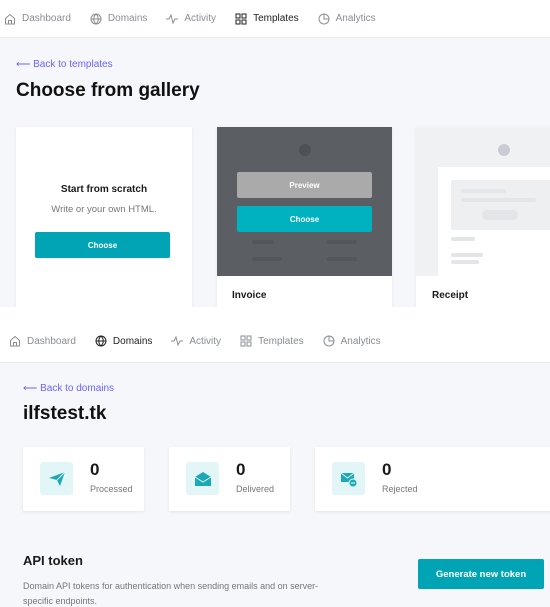 The height and width of the screenshot is (607, 550). Describe the element at coordinates (500, 205) in the screenshot. I see `receipt-block` at that location.